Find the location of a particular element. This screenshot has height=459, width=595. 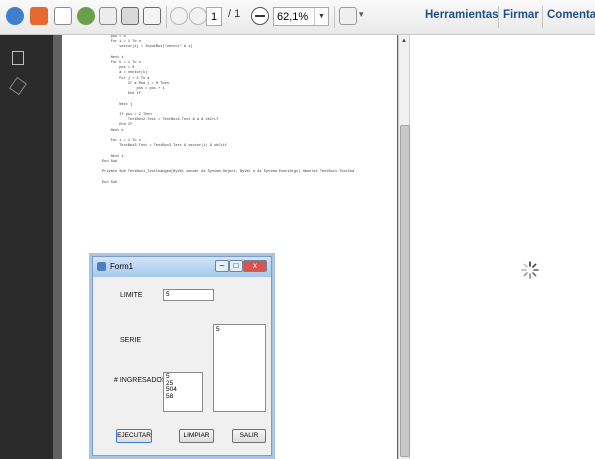

ingresados-list: 5 25 504 58 is located at coordinates (183, 392).